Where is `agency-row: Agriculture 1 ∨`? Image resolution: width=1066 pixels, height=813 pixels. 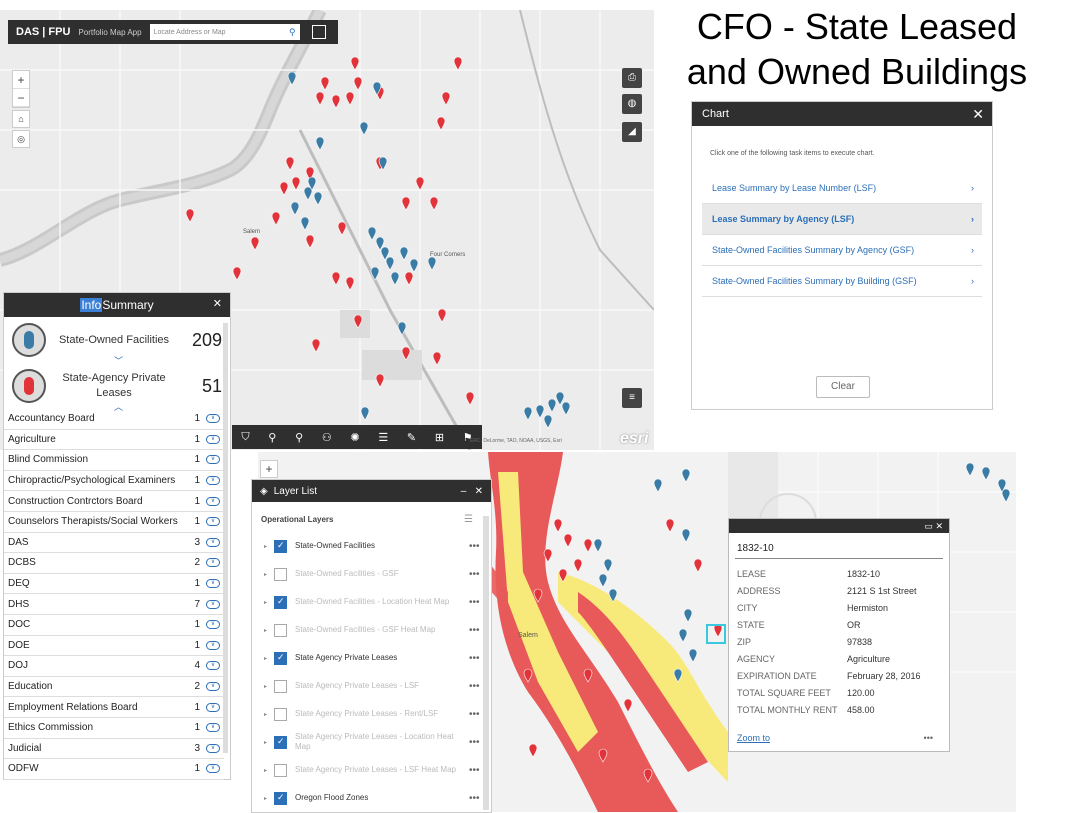
agency-row: Agriculture 1 ∨ is located at coordinates (114, 440).